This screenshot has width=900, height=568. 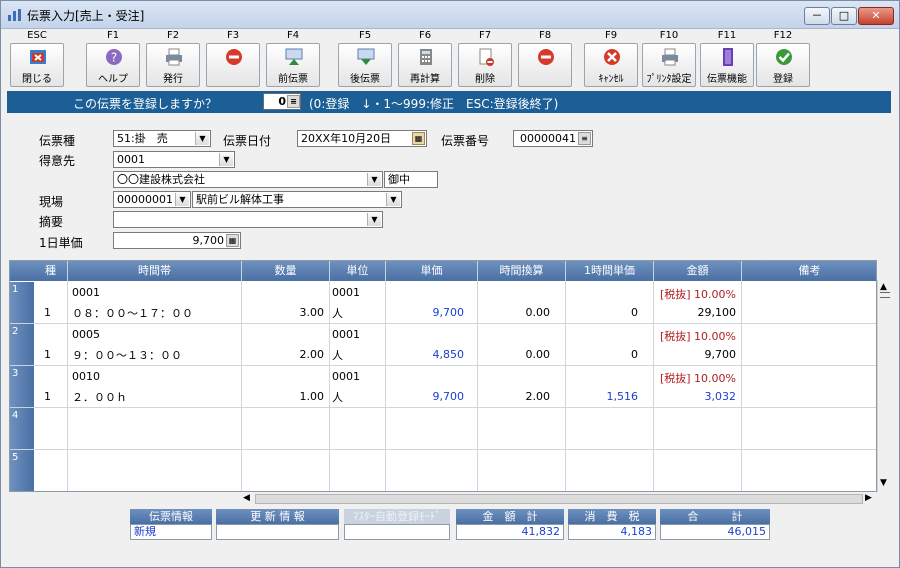 I want to click on summary-select: ▼, so click(x=248, y=219).